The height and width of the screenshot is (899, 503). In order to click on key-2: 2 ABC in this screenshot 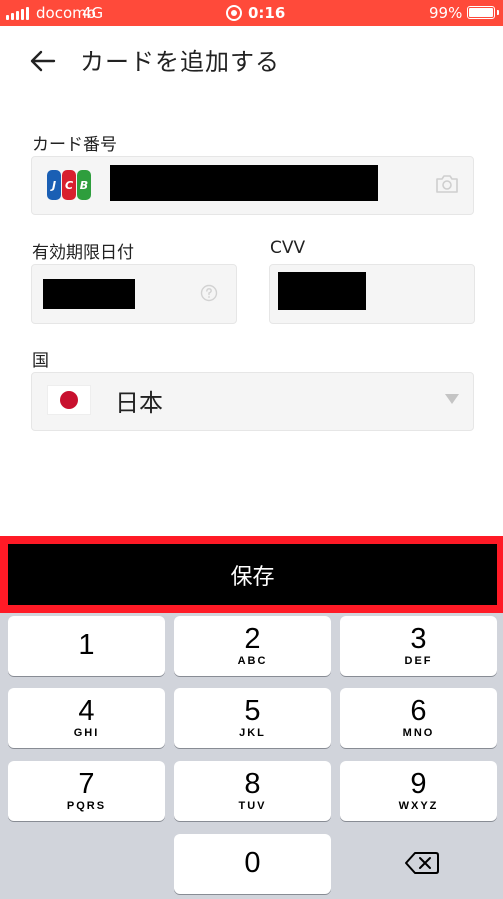, I will do `click(252, 646)`.